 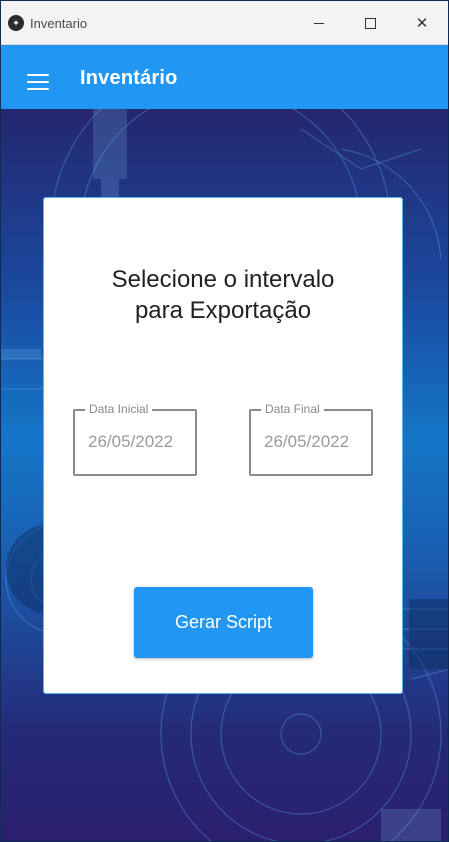 I want to click on start-date-field: Data Inicial 26/05/2022, so click(x=135, y=439).